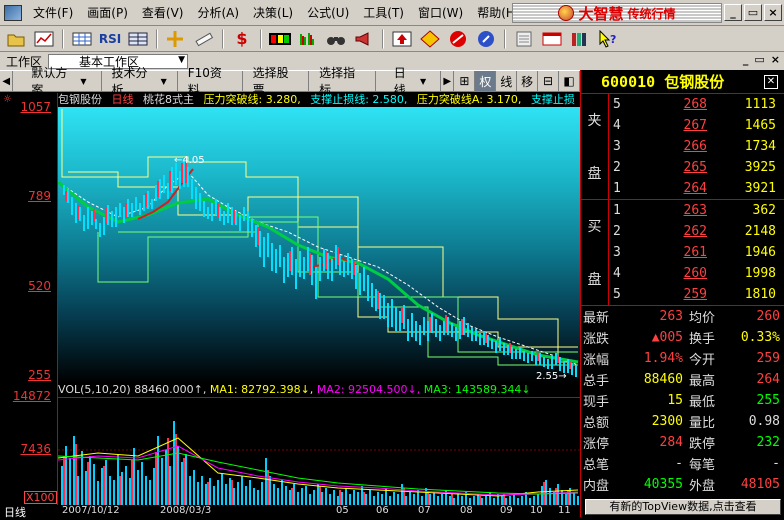  What do you see at coordinates (458, 39) in the screenshot?
I see `prohibit-icon` at bounding box center [458, 39].